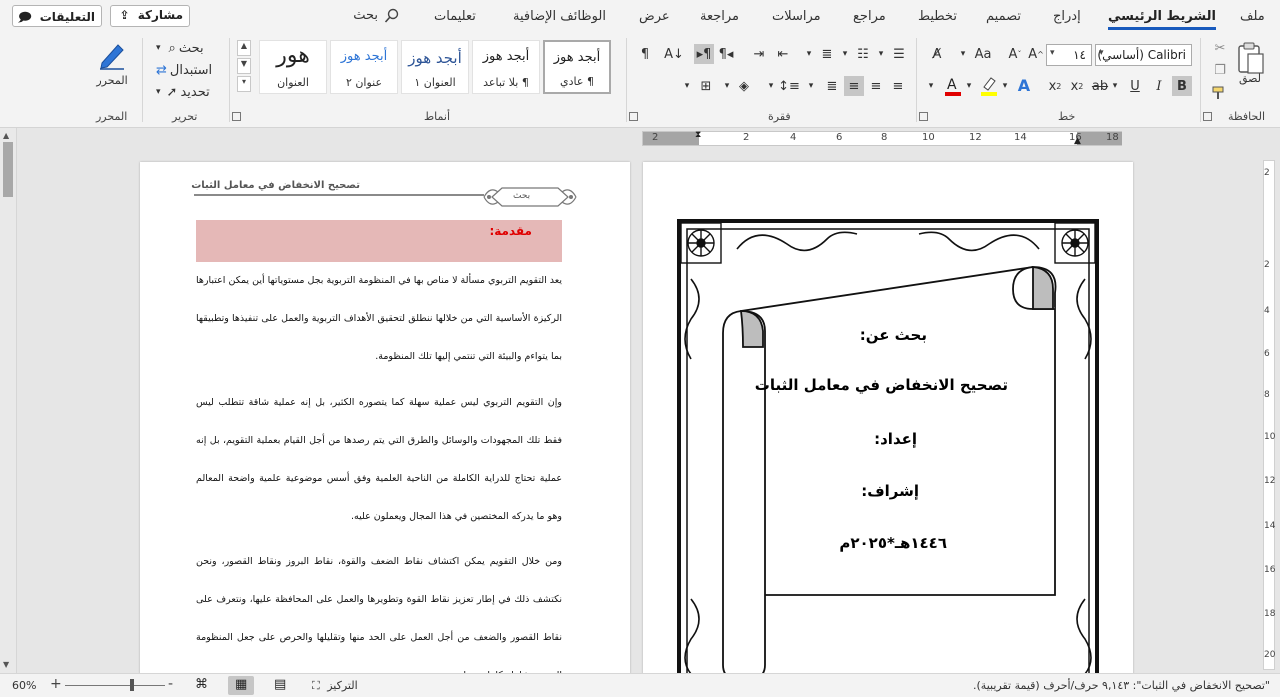 The image size is (1280, 697). What do you see at coordinates (236, 116) in the screenshot?
I see `styles-launcher-icon` at bounding box center [236, 116].